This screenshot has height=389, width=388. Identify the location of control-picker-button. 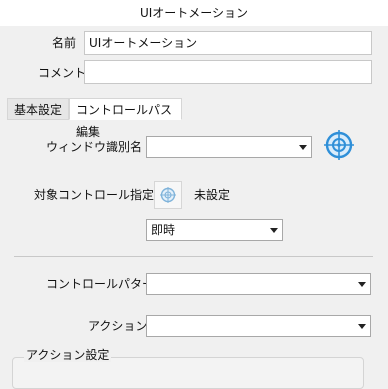
(168, 195).